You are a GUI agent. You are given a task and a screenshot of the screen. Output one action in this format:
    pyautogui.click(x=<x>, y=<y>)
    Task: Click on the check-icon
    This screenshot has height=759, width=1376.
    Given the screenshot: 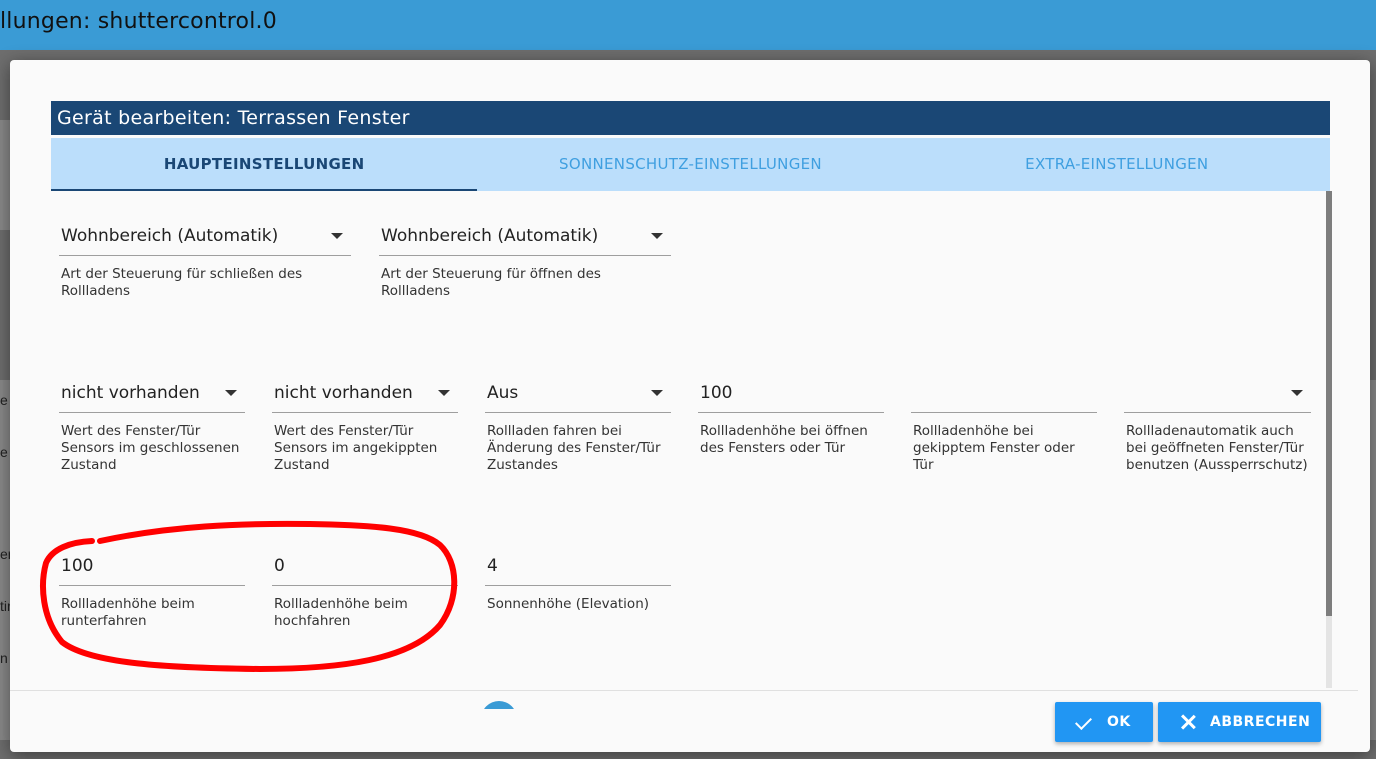 What is the action you would take?
    pyautogui.click(x=1085, y=722)
    